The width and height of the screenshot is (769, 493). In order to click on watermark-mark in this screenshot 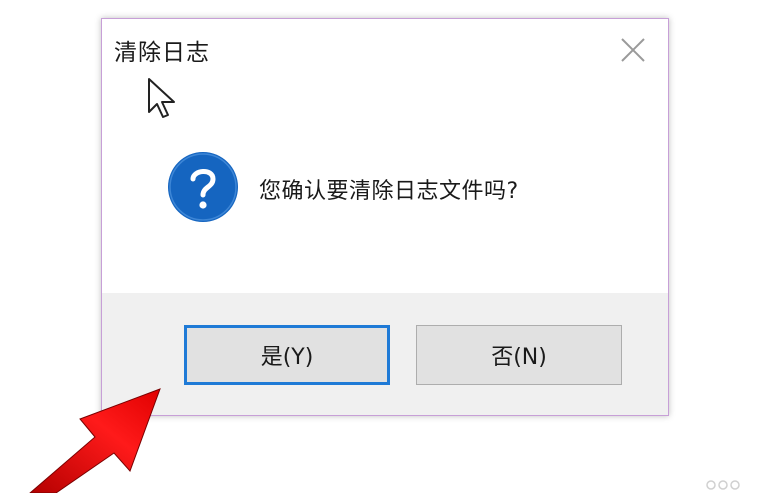, I will do `click(723, 485)`.